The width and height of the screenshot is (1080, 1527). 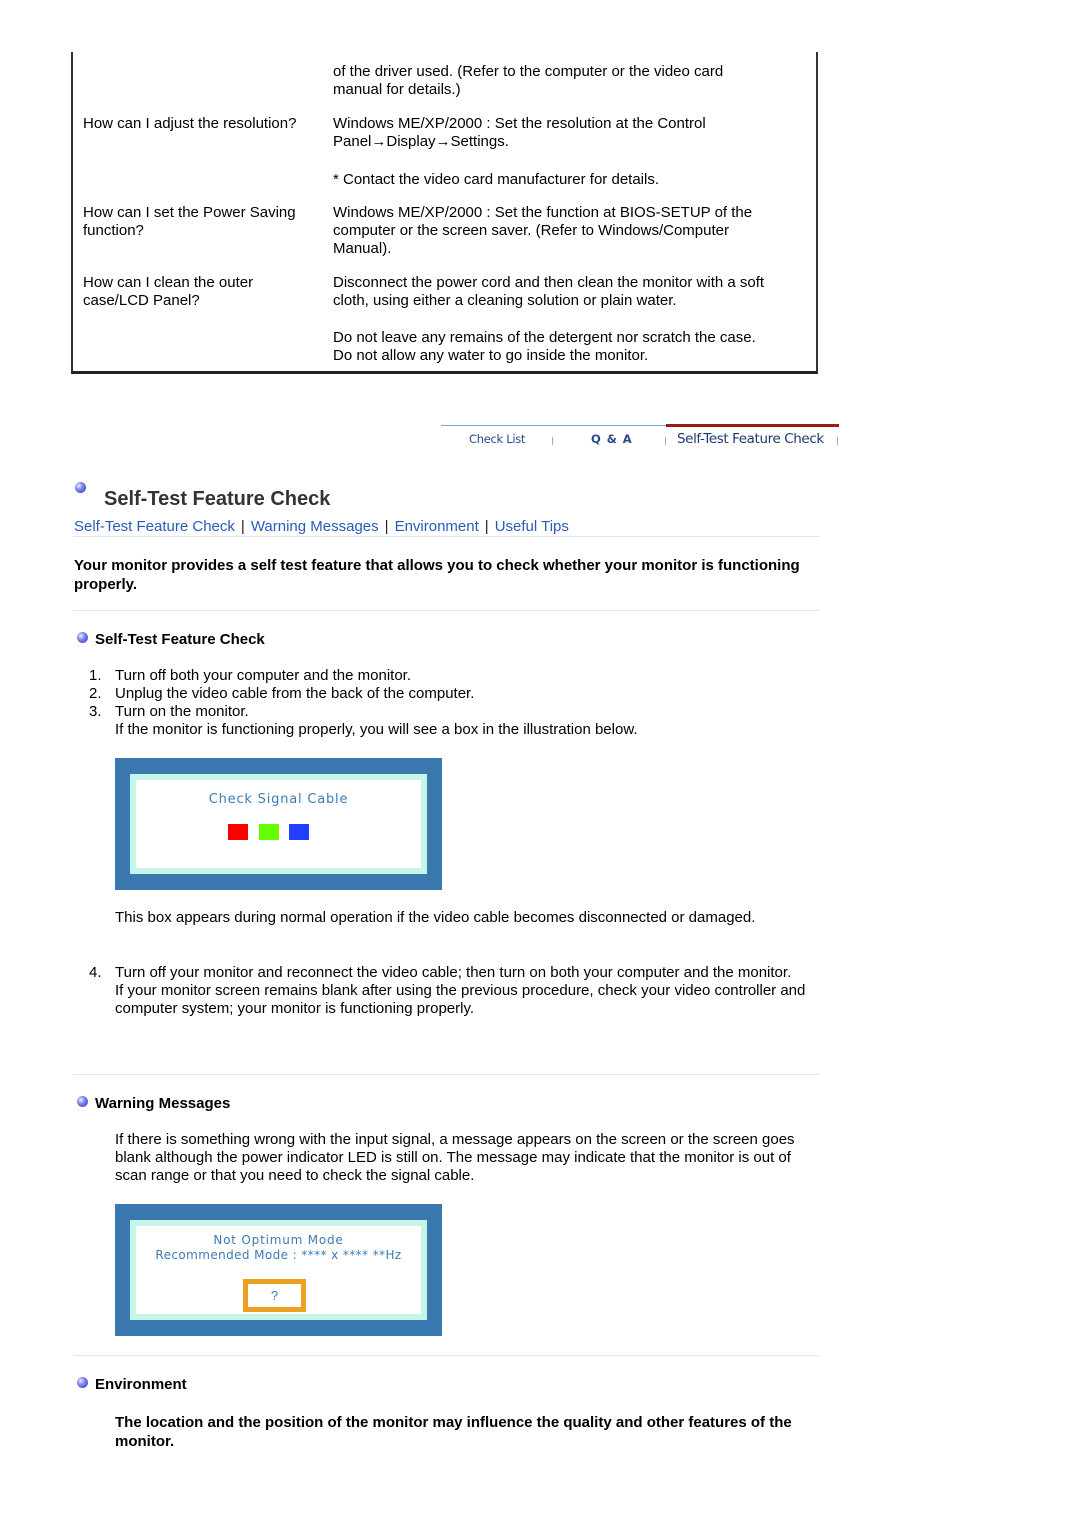 I want to click on osd-window: Check Signal Cable, so click(x=278, y=824).